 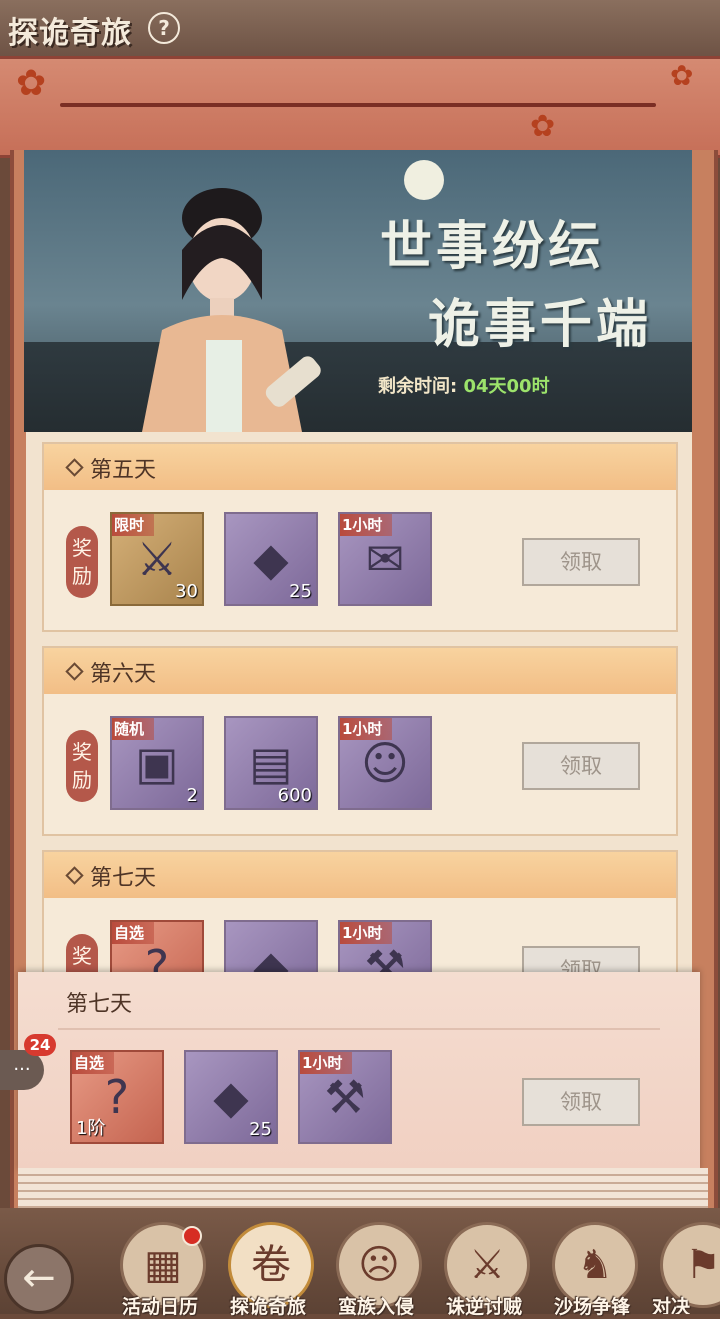 What do you see at coordinates (592, 1270) in the screenshot?
I see `nav-battlefield: ♞ 沙场争锋` at bounding box center [592, 1270].